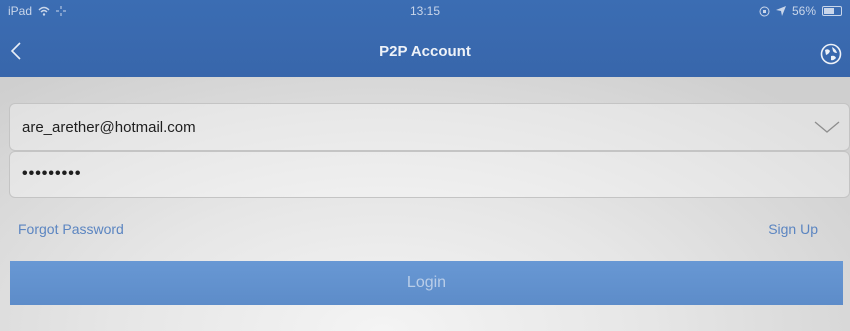  Describe the element at coordinates (780, 11) in the screenshot. I see `location-icon` at that location.